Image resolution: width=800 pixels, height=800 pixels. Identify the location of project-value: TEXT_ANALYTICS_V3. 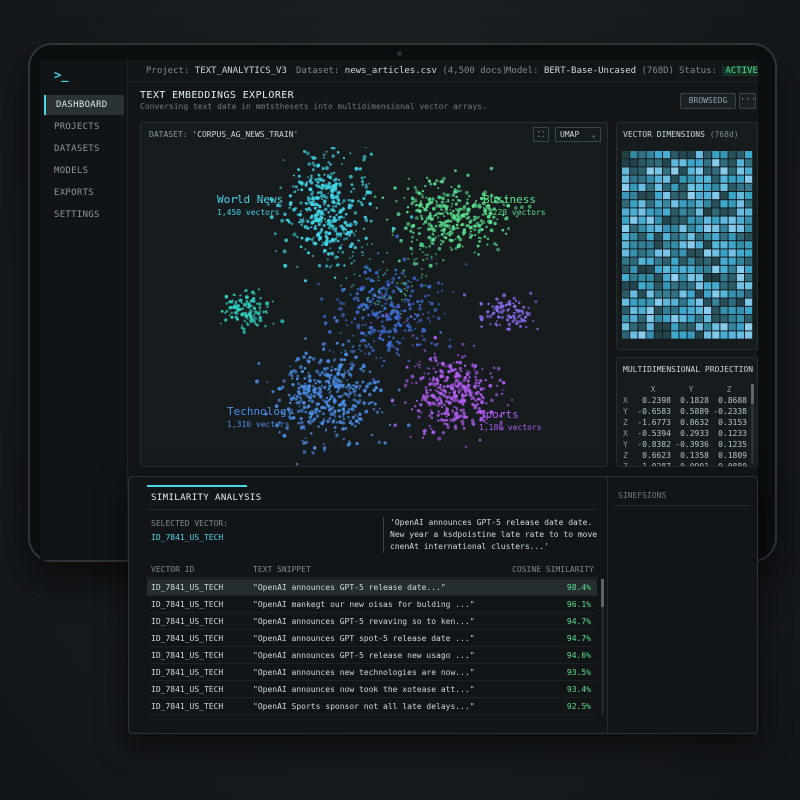
(241, 71).